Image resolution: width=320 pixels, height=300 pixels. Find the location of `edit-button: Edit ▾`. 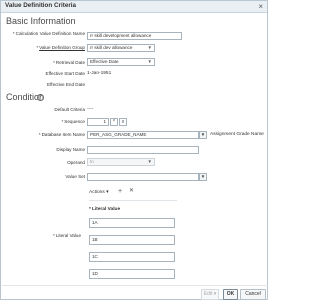

edit-button: Edit ▾ is located at coordinates (210, 294).